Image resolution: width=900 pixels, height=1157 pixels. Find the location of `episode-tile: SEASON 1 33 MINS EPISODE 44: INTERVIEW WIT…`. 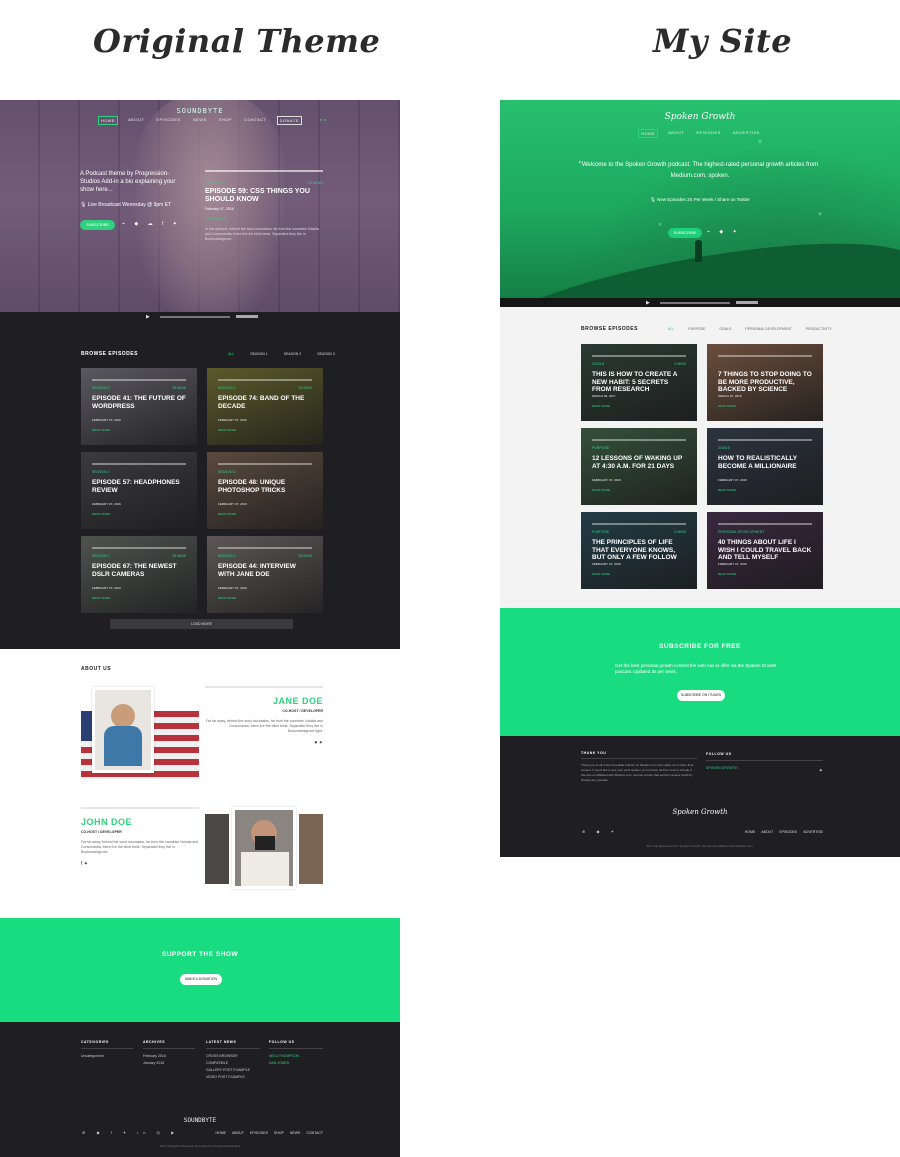

episode-tile: SEASON 1 33 MINS EPISODE 44: INTERVIEW WIT… is located at coordinates (265, 574).